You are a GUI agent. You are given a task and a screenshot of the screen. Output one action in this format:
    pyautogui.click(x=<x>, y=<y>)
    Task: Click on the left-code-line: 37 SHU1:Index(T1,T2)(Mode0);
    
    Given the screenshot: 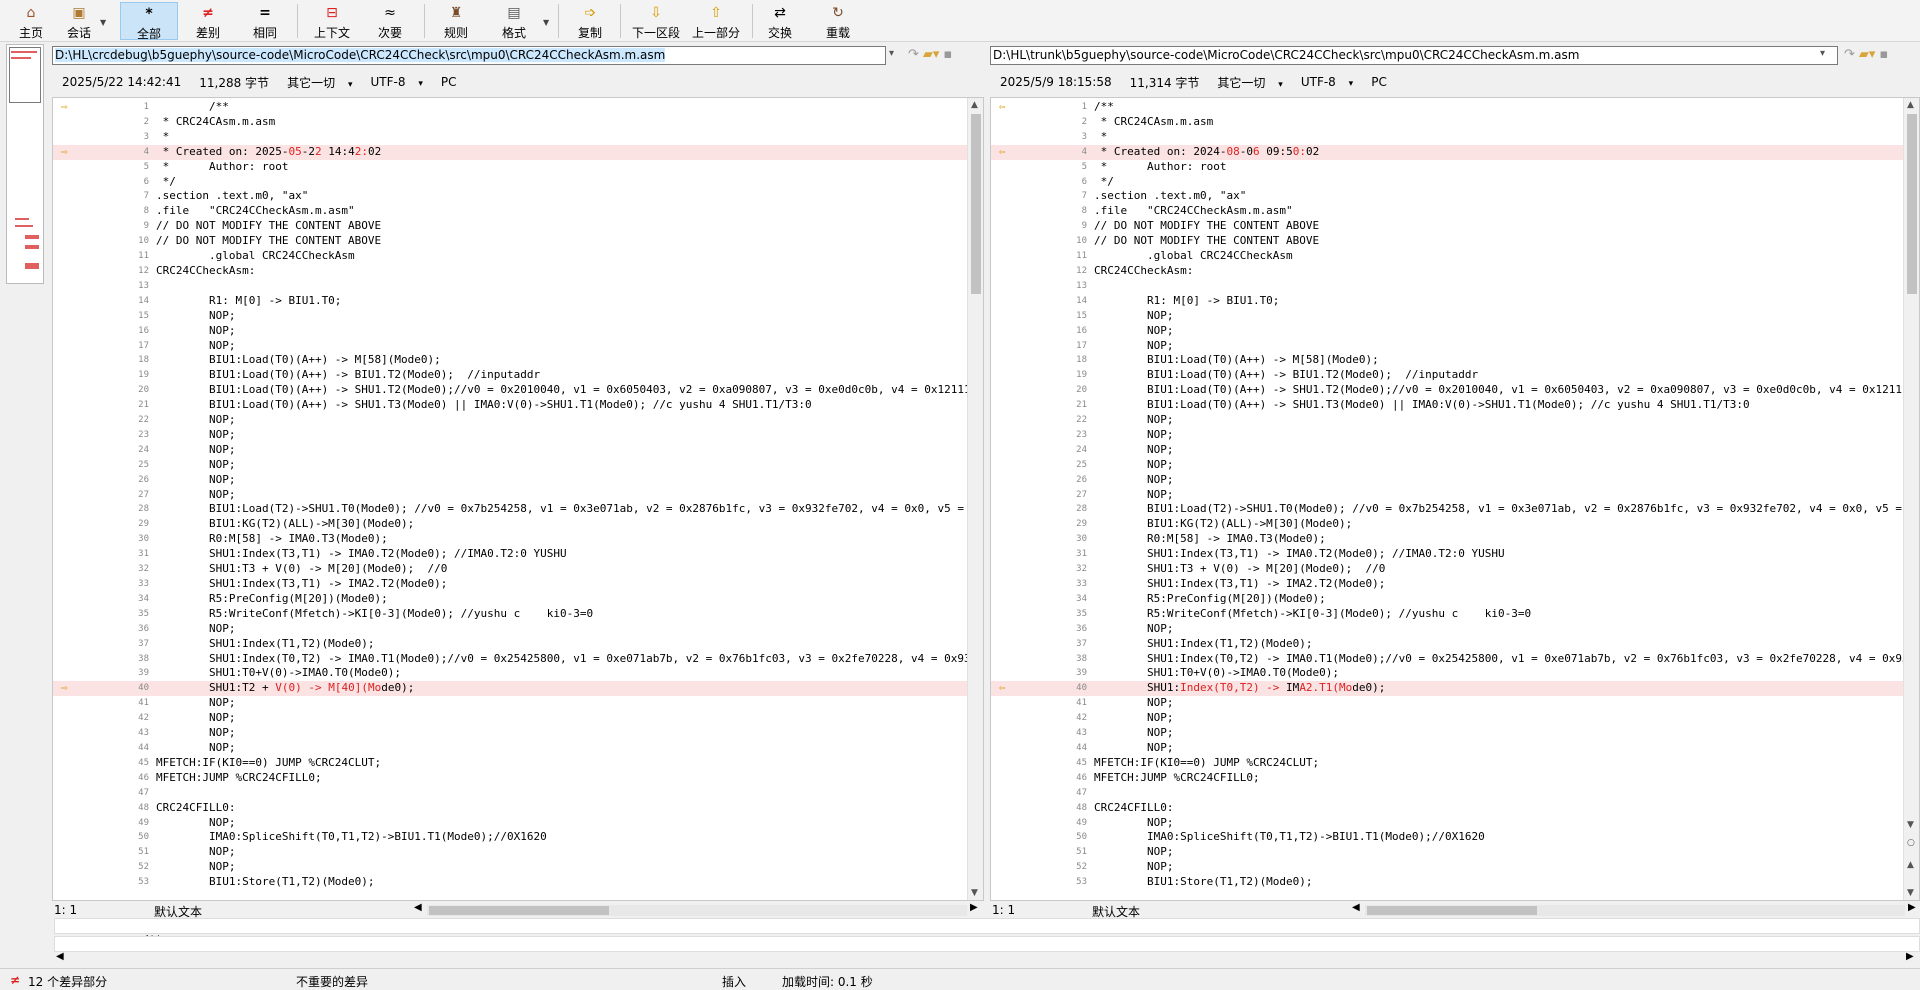 What is the action you would take?
    pyautogui.click(x=510, y=644)
    